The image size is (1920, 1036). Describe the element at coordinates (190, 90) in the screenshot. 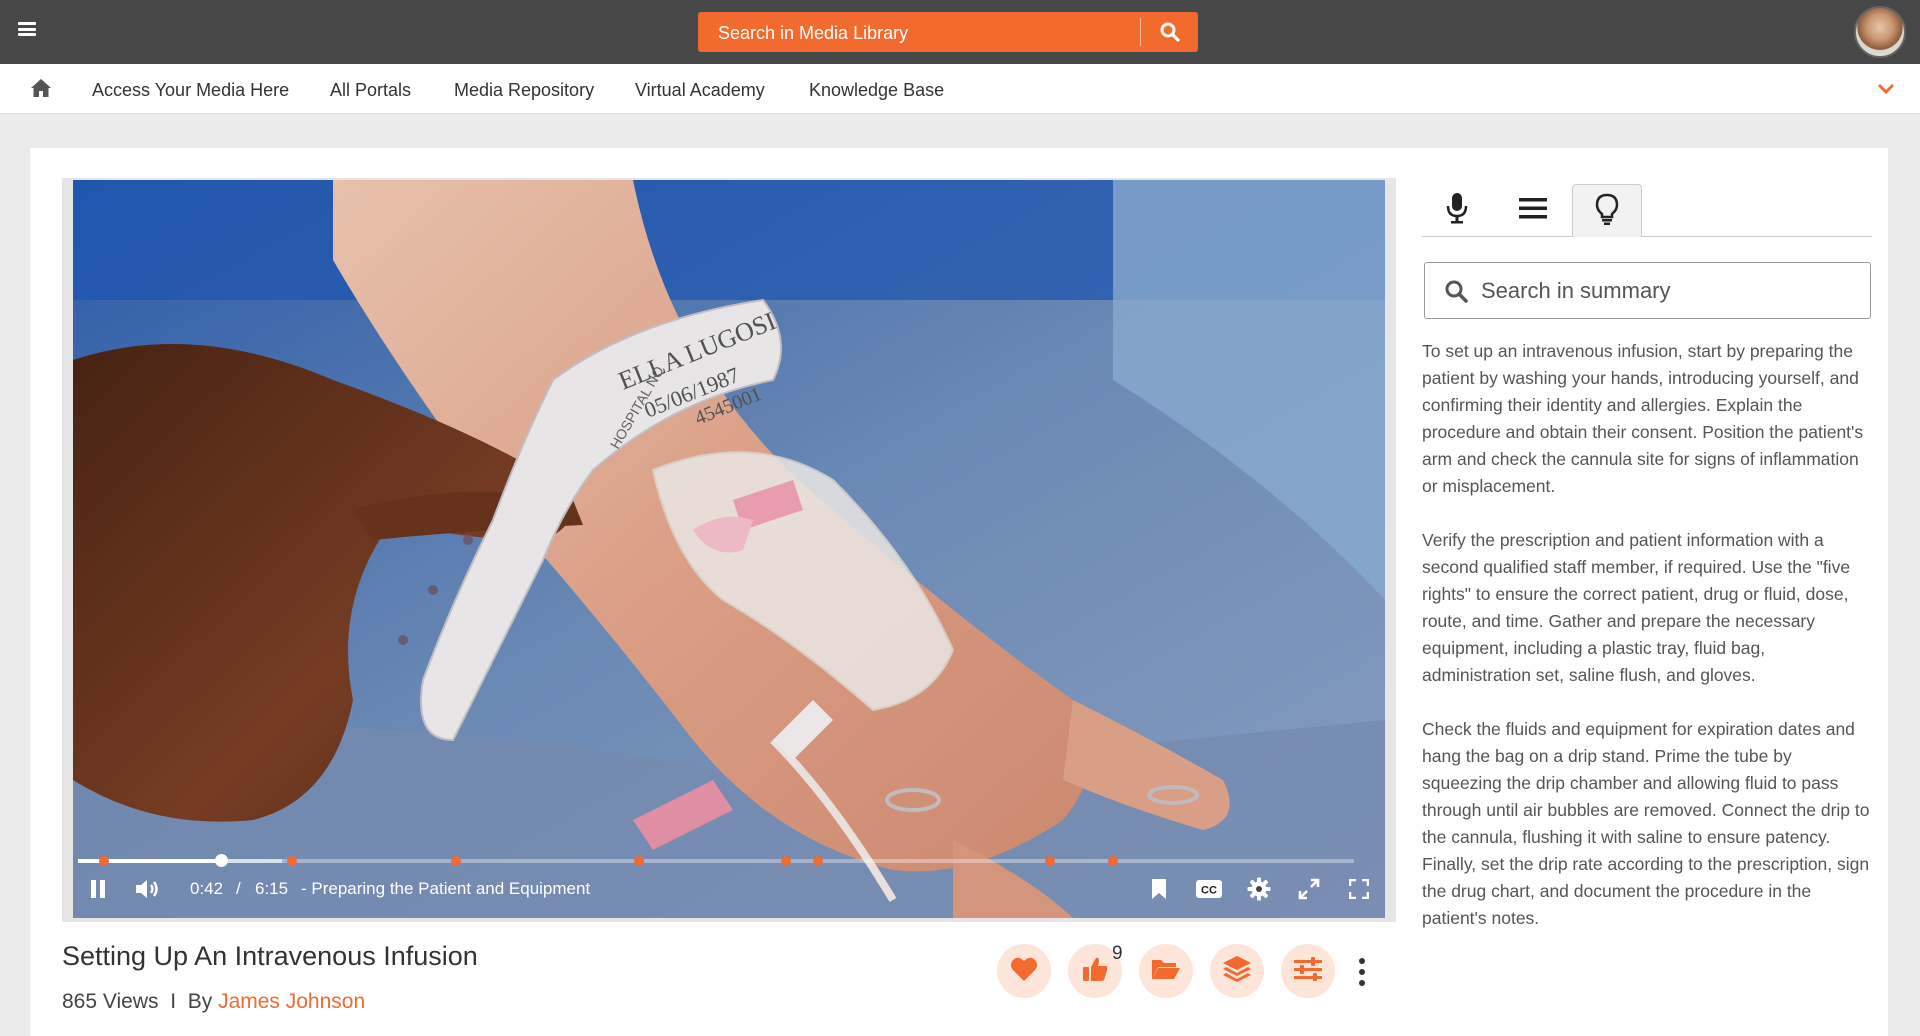

I see `nav-item-access-your-media: Access Your Media Here` at that location.